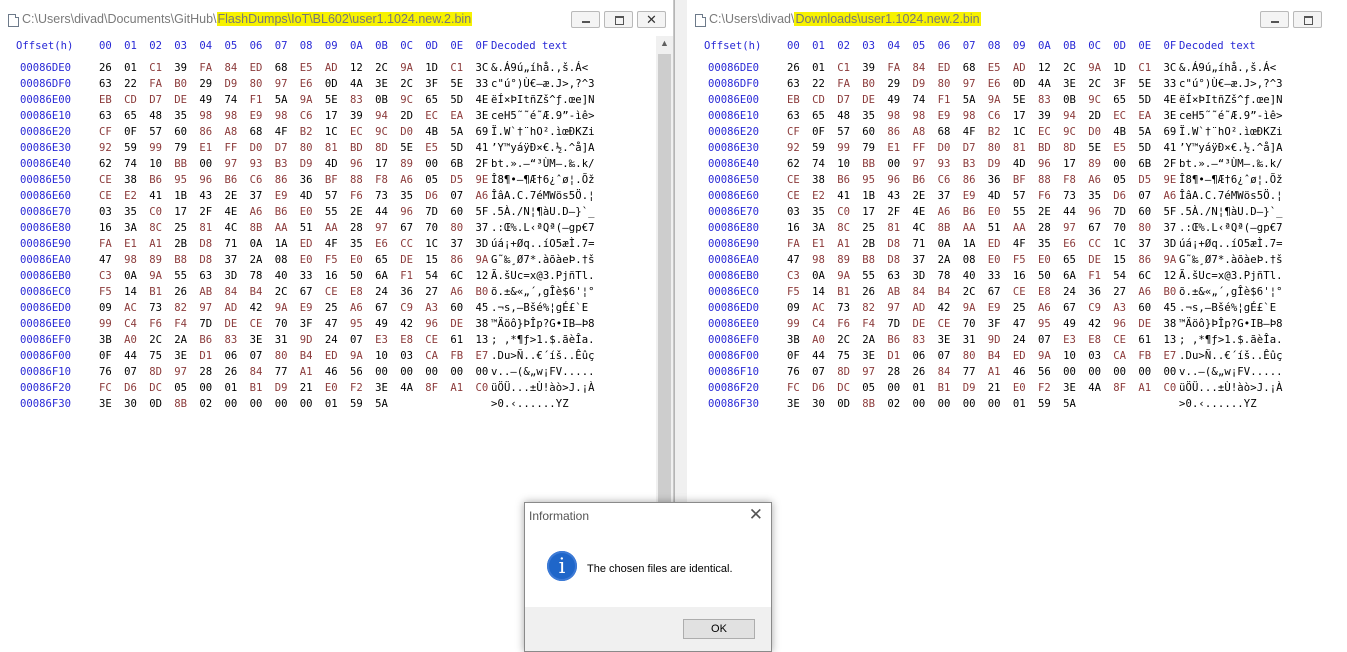 The width and height of the screenshot is (1347, 652). Describe the element at coordinates (130, 388) in the screenshot. I see `hex-byte: D6` at that location.